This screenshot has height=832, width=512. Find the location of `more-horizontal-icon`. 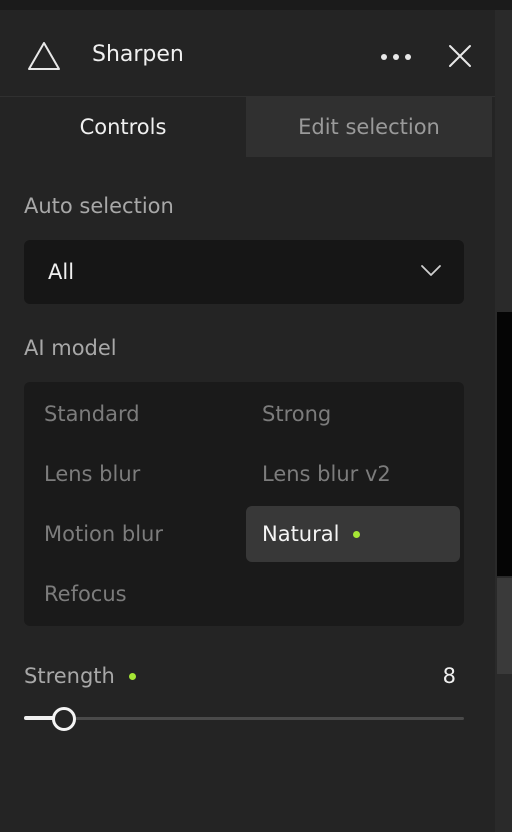

more-horizontal-icon is located at coordinates (396, 57).